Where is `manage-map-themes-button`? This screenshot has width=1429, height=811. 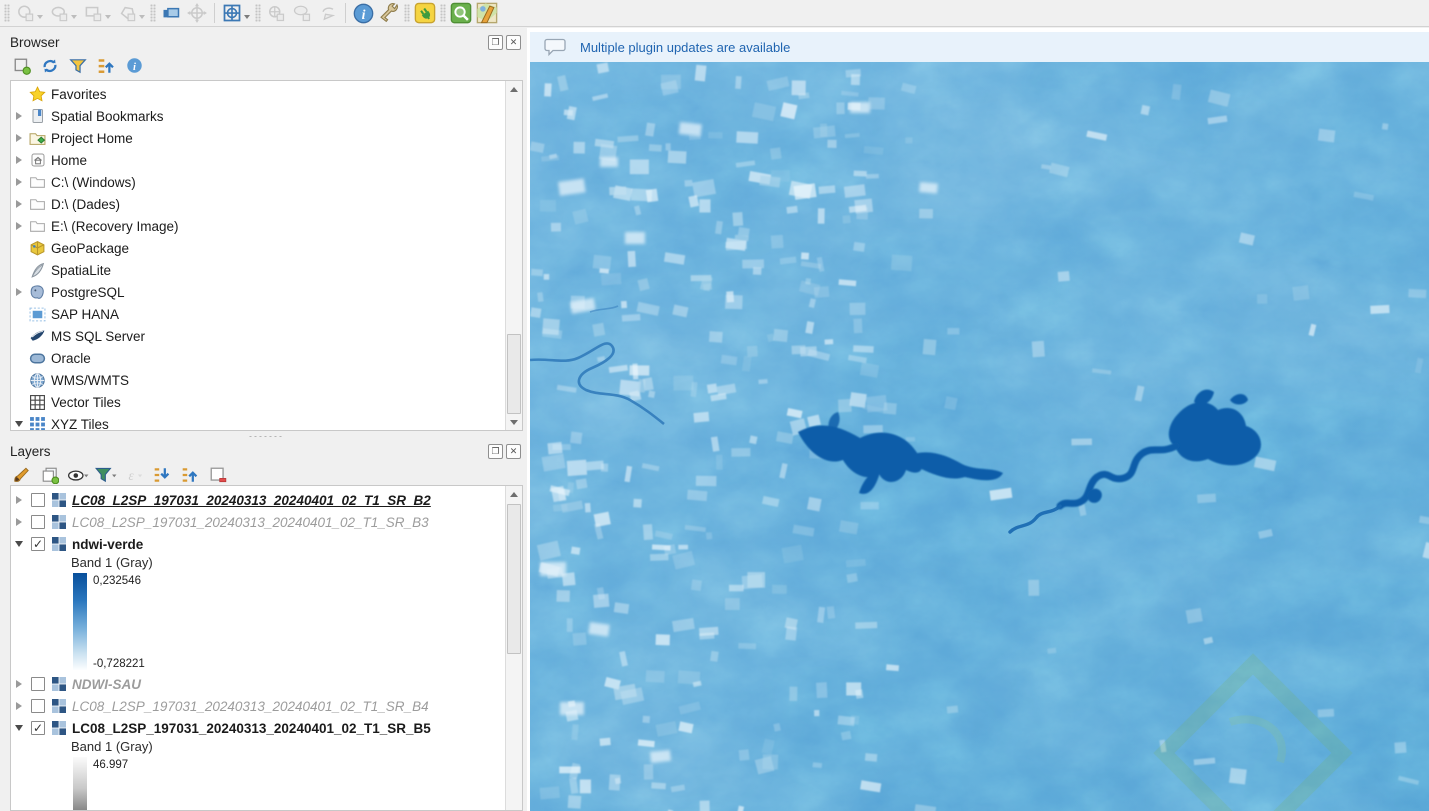
manage-map-themes-button is located at coordinates (78, 475).